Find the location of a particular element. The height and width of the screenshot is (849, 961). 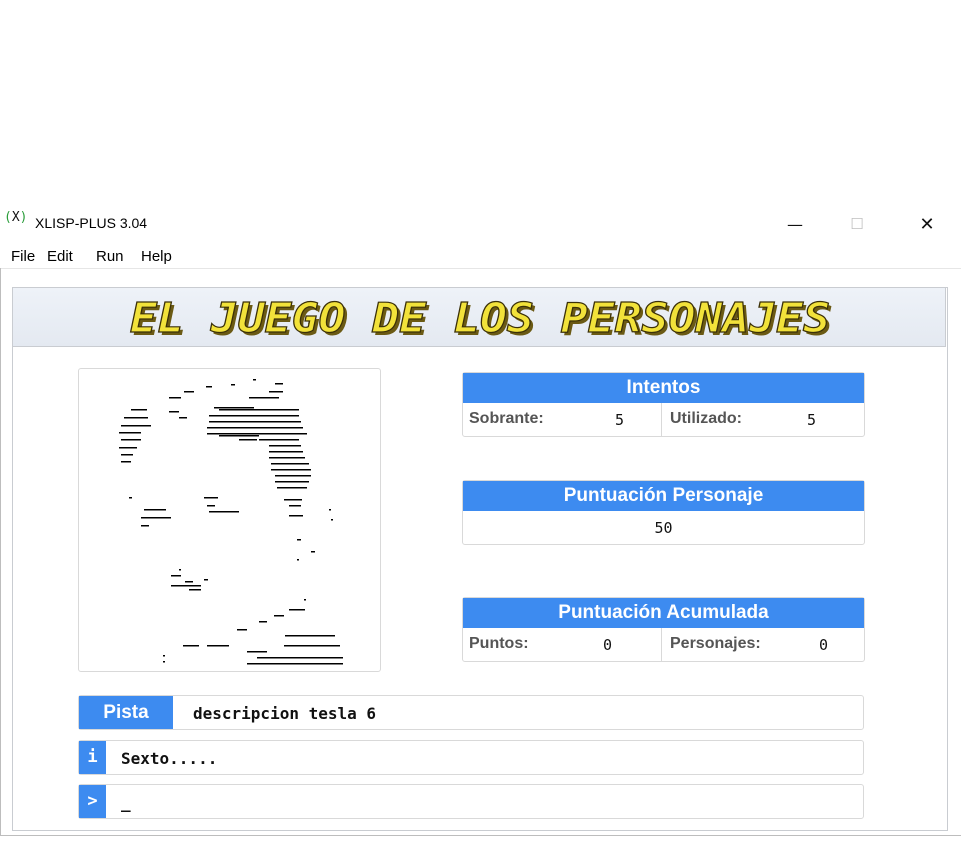

menu-file: File is located at coordinates (23, 256).